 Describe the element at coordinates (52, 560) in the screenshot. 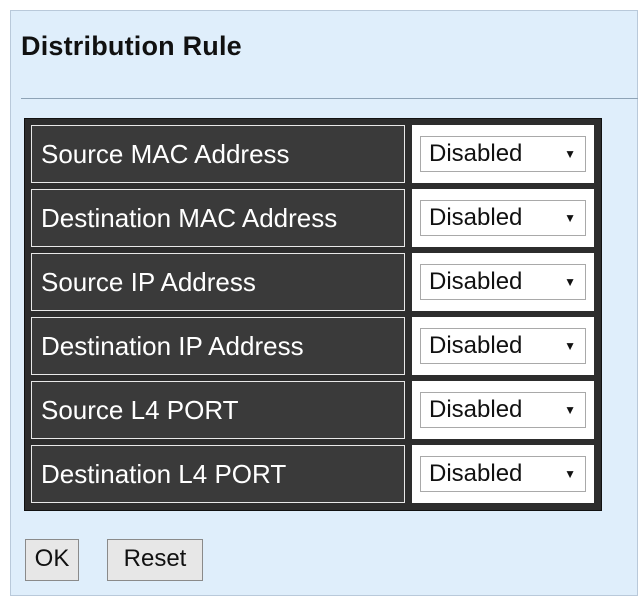

I see `ok-button: OK` at that location.